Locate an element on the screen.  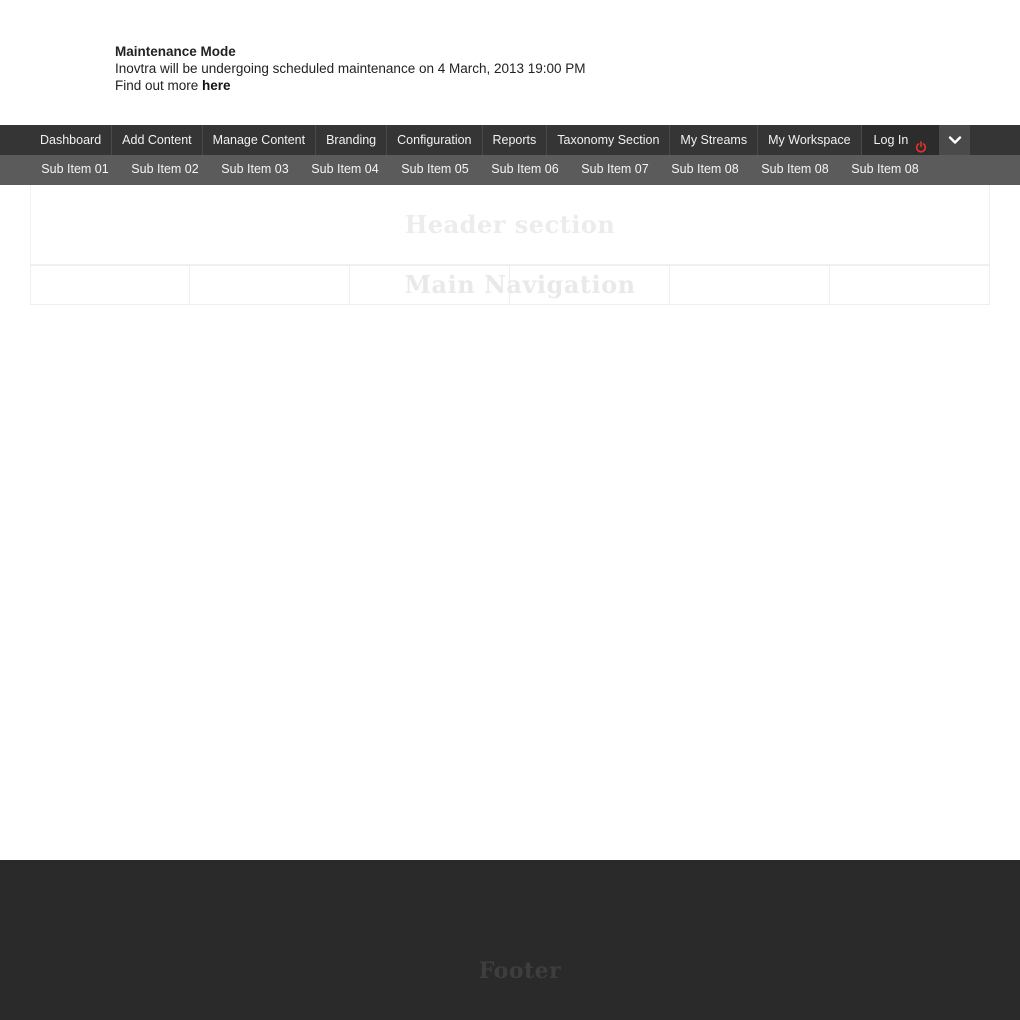
admin-item-label: Branding is located at coordinates (351, 140).